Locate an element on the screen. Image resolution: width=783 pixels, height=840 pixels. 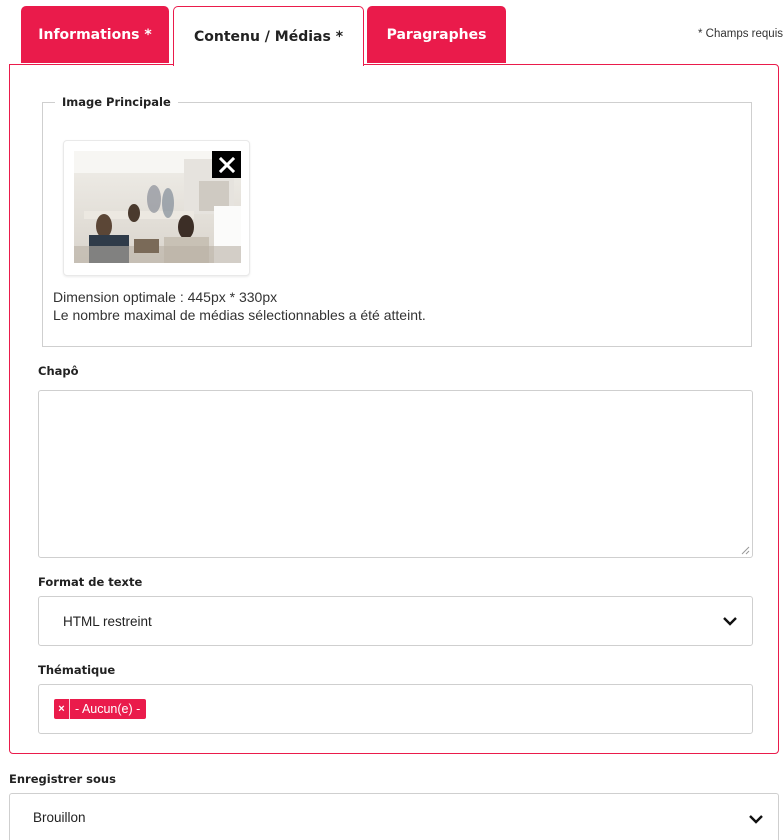
resize-grip-icon is located at coordinates (745, 550).